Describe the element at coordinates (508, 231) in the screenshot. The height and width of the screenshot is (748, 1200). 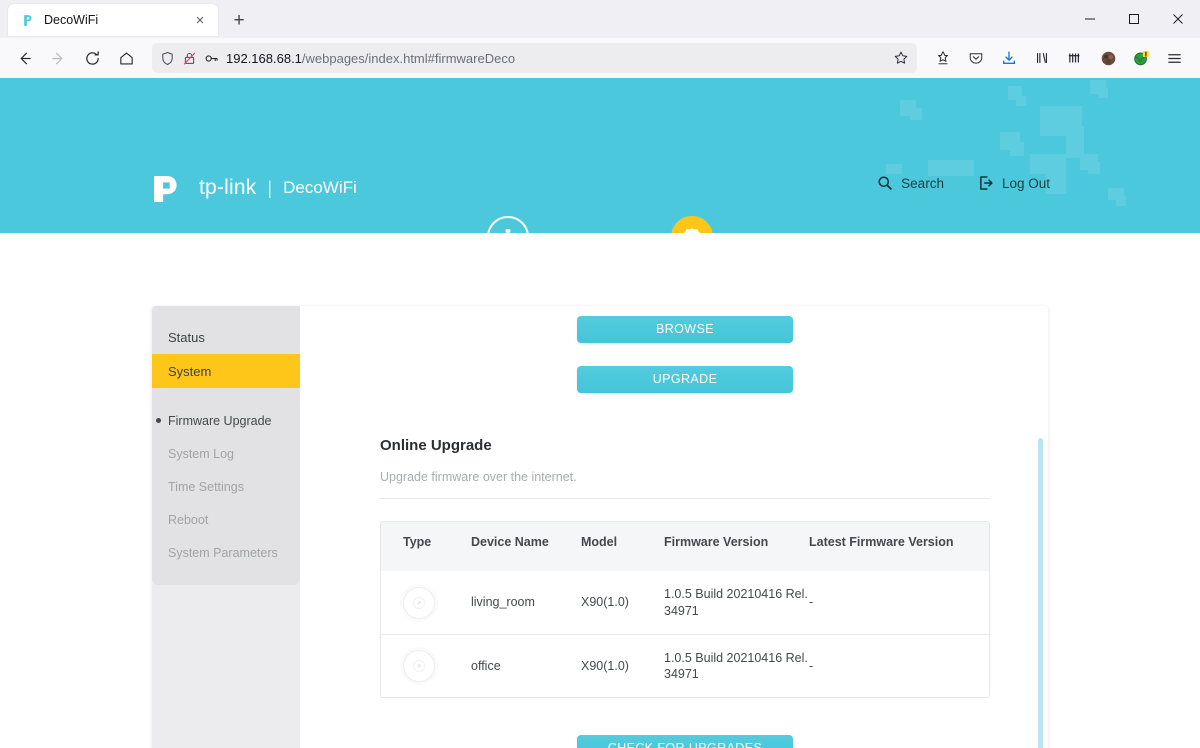
I see `network-map-icon` at that location.